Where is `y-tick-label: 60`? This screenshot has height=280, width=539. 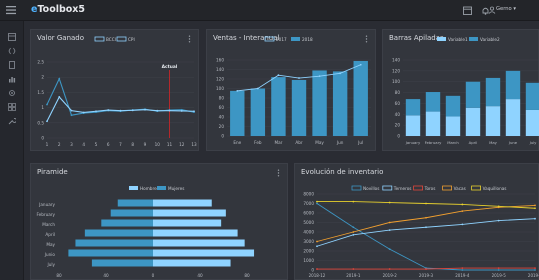
y-tick-label: 60 is located at coordinates (398, 103).